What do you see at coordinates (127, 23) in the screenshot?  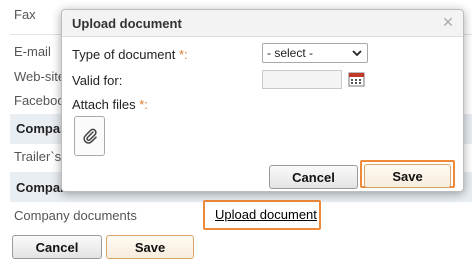 I see `dialog-title: Upload document` at bounding box center [127, 23].